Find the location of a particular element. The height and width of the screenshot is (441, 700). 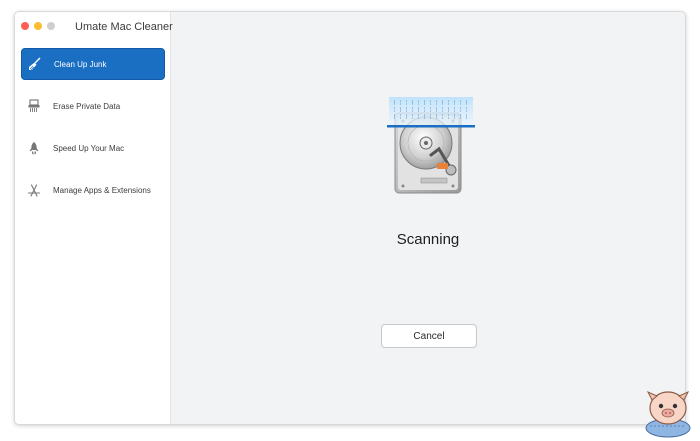

shredder-icon is located at coordinates (34, 106).